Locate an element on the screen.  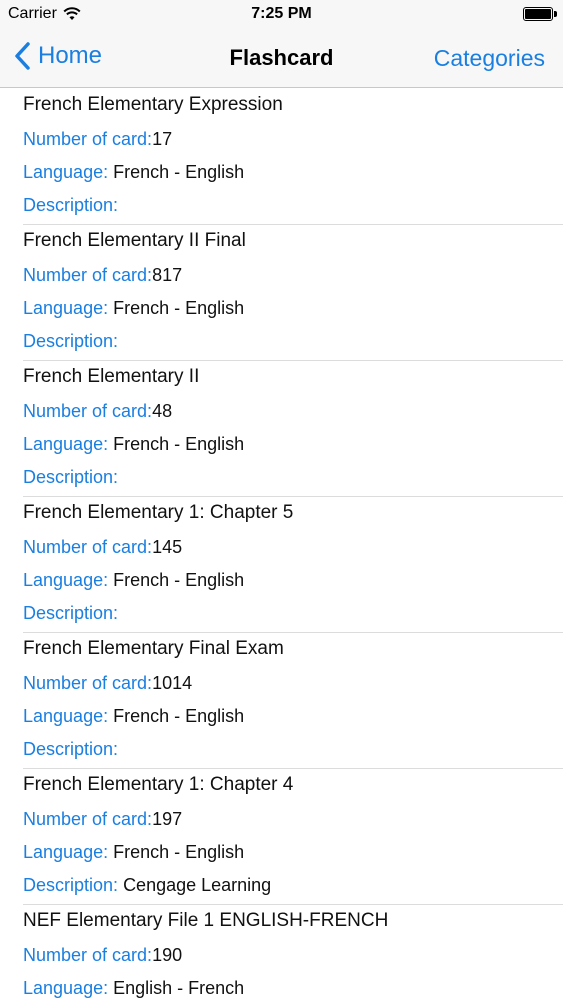
status-time: 7:25 PM is located at coordinates (281, 13).